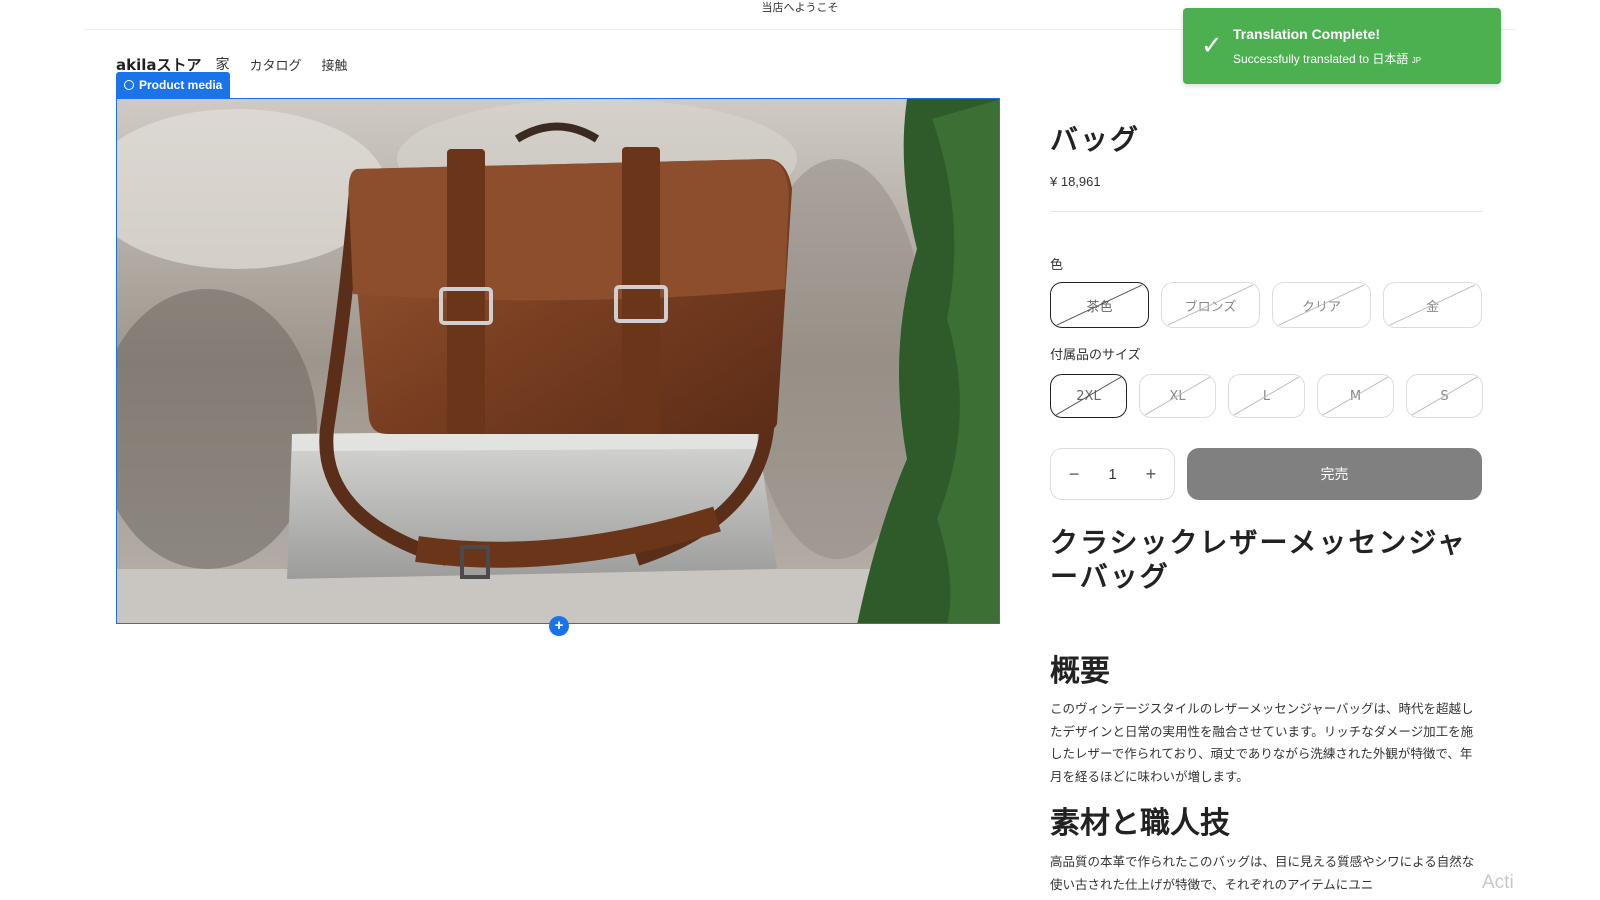  What do you see at coordinates (1212, 45) in the screenshot?
I see `check-icon: ✓` at bounding box center [1212, 45].